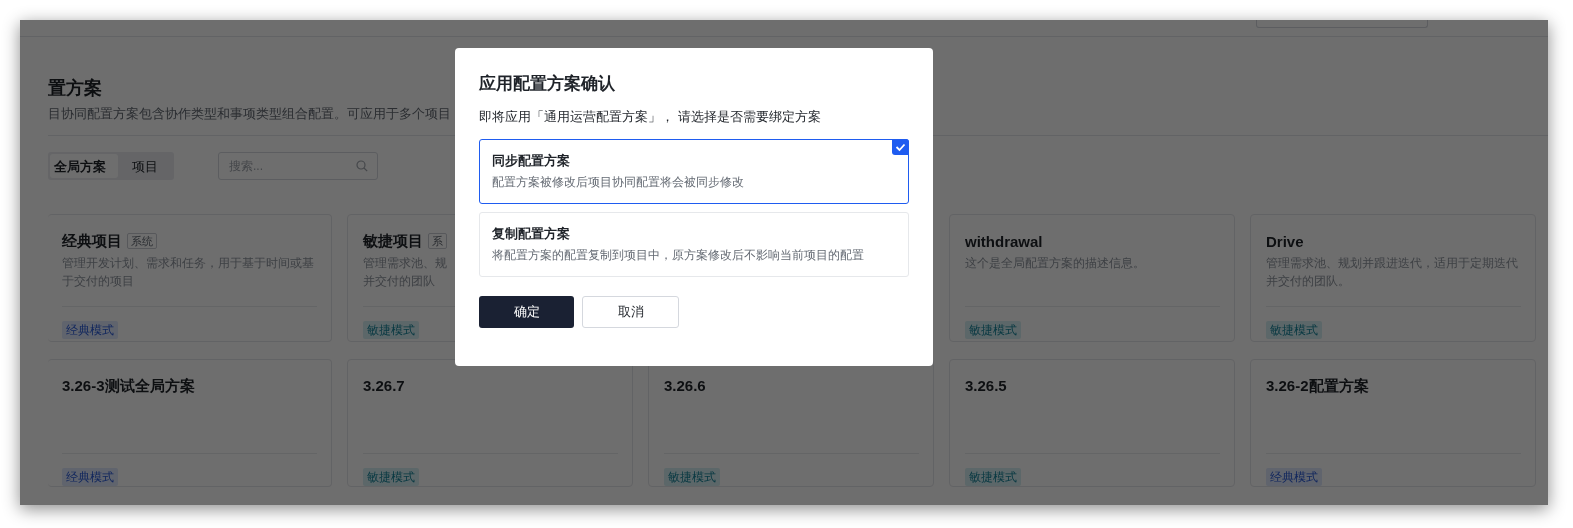 The image size is (1573, 528). I want to click on card-title: 3.26.7, so click(384, 386).